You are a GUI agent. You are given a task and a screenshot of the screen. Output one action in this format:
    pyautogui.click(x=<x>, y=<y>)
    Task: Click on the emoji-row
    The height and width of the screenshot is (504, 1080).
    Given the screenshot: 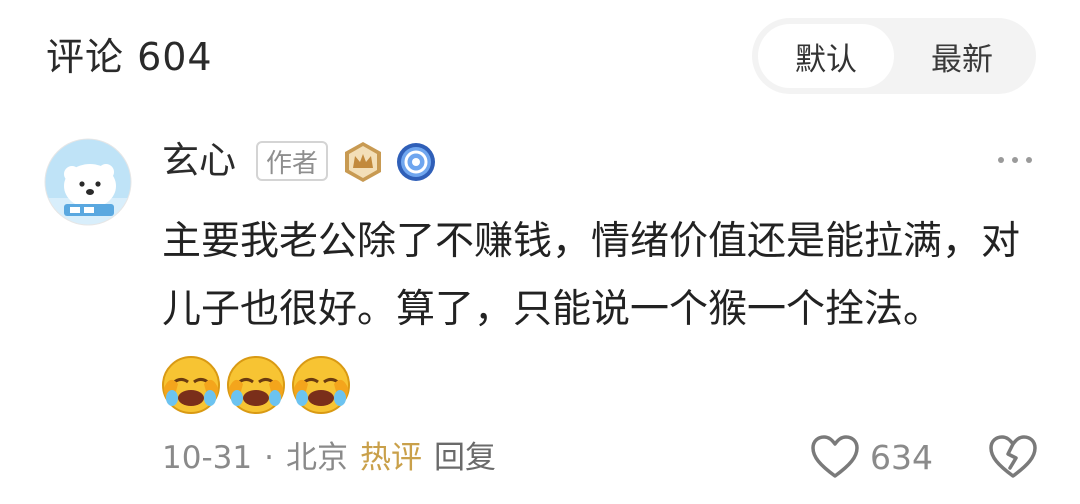 What is the action you would take?
    pyautogui.click(x=256, y=385)
    